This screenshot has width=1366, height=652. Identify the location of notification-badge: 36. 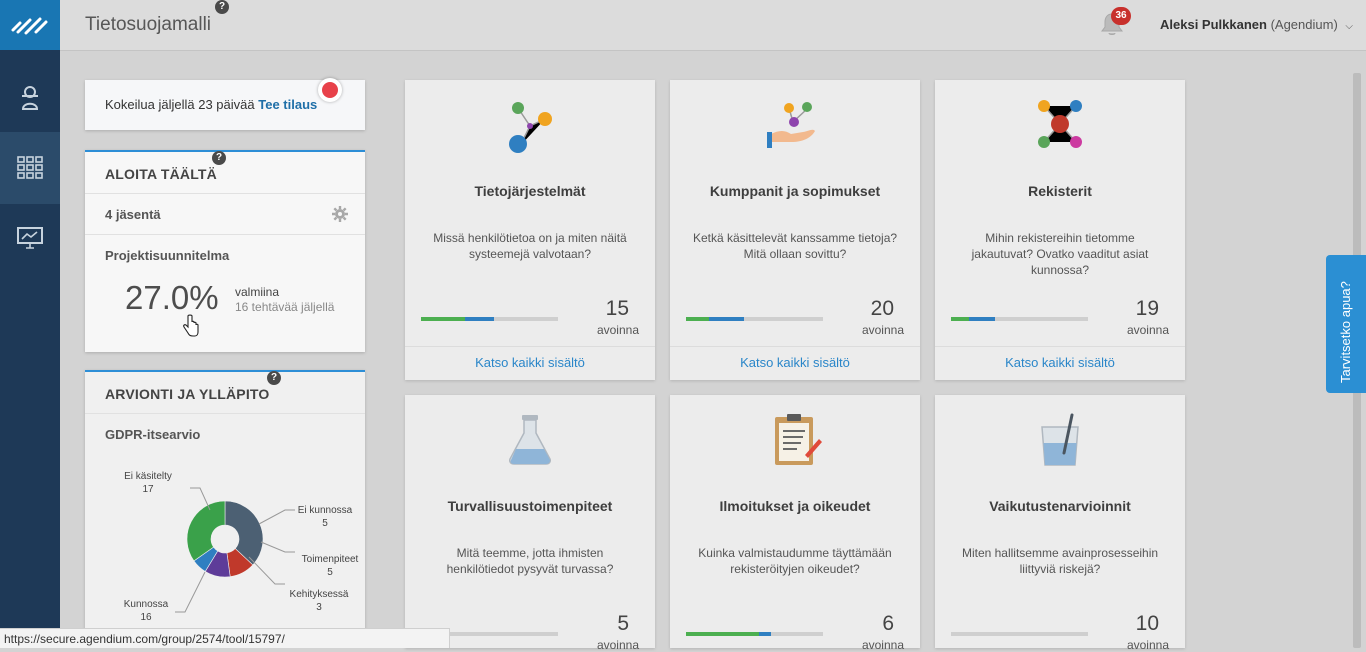
(1121, 16).